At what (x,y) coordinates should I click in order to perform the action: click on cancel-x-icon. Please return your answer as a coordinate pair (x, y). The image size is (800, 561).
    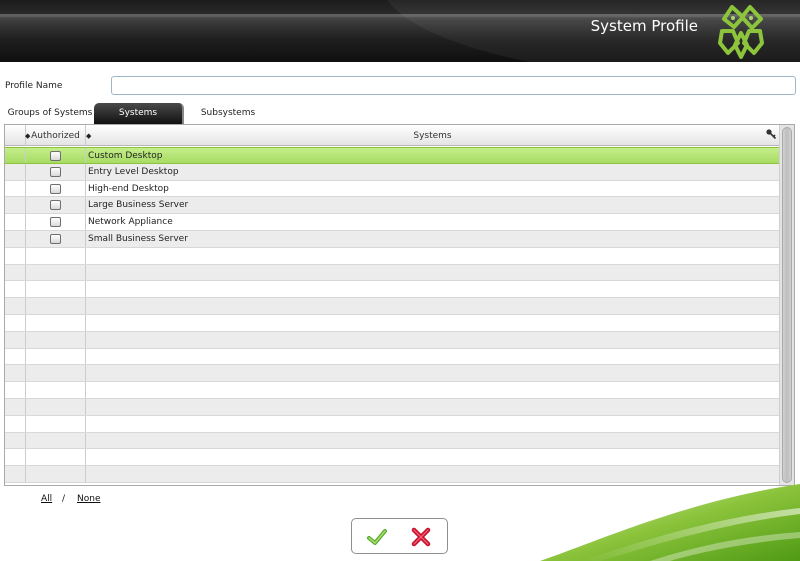
    Looking at the image, I should click on (421, 537).